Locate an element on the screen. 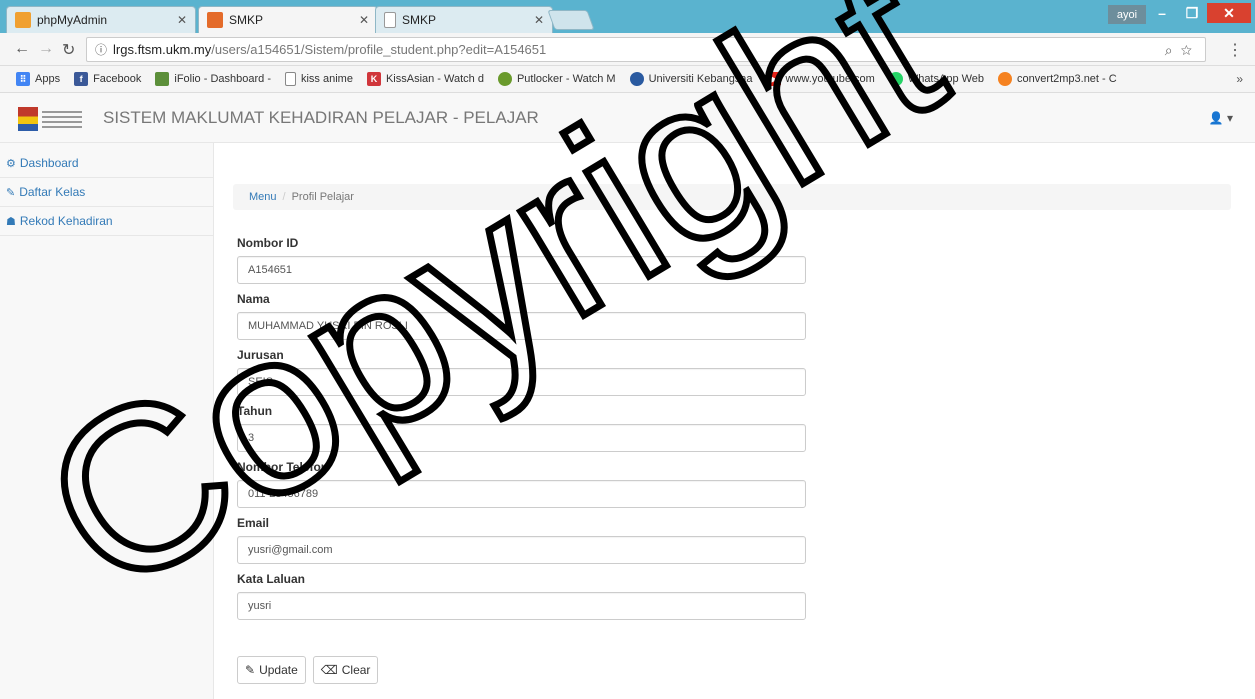  more-bookmarks-button: » is located at coordinates (1239, 79).